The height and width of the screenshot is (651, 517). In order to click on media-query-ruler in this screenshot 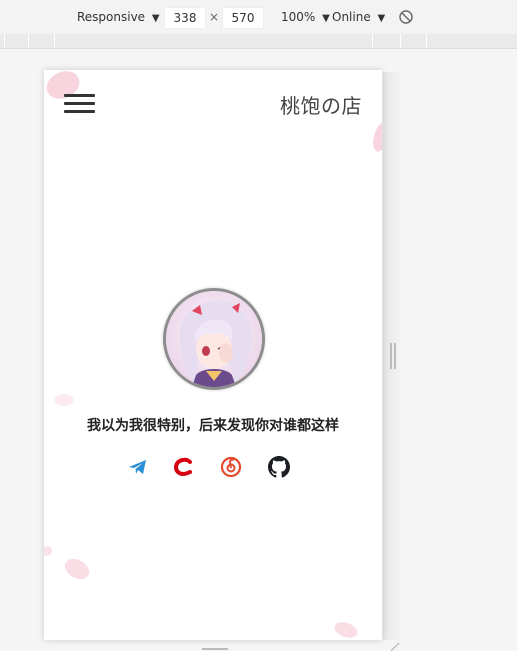, I will do `click(258, 41)`.